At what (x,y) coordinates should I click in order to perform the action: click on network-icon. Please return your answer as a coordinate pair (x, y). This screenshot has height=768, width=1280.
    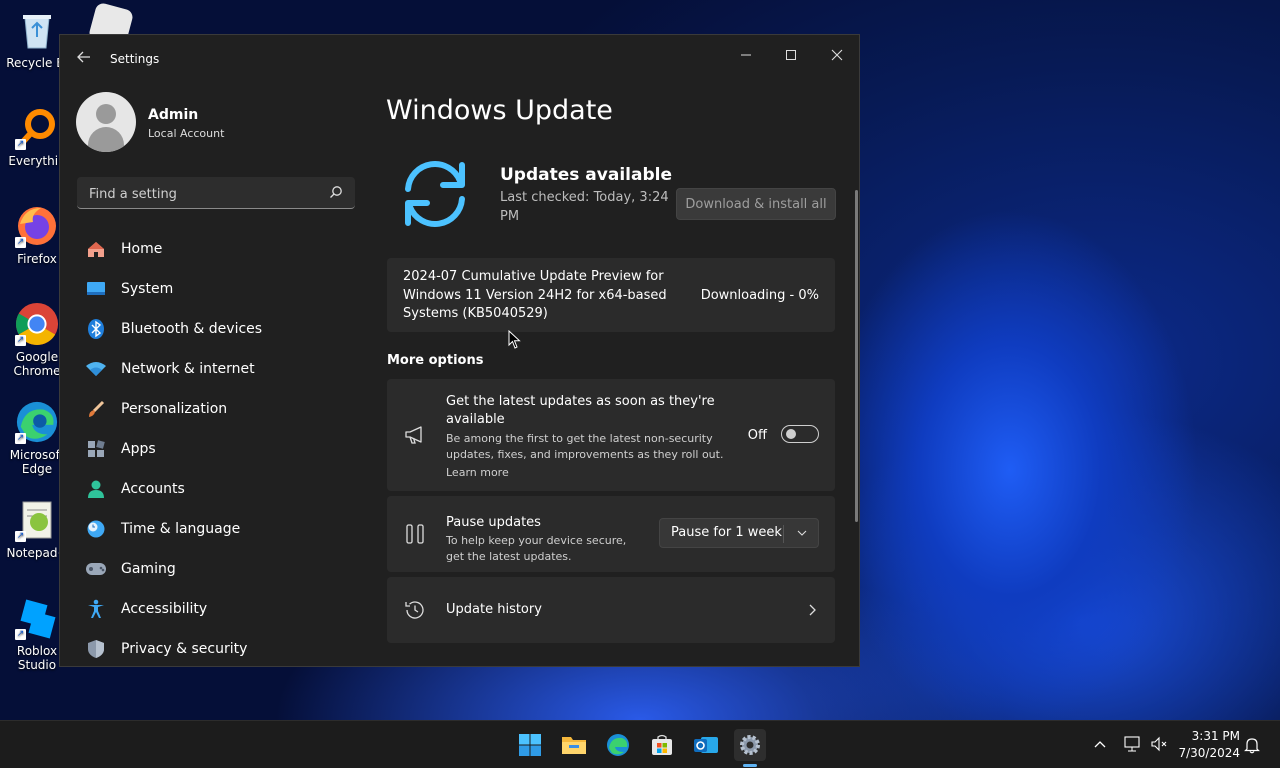
    Looking at the image, I should click on (1133, 744).